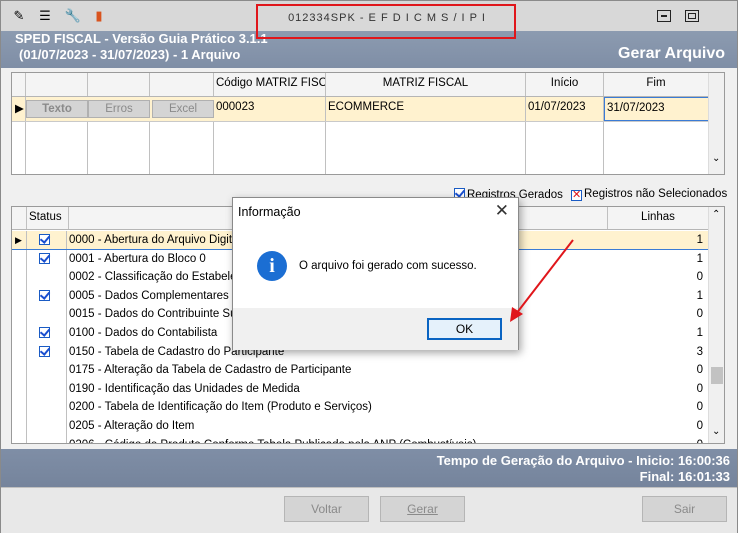 The width and height of the screenshot is (738, 533). Describe the element at coordinates (269, 212) in the screenshot. I see `dialog-title: Informação` at that location.